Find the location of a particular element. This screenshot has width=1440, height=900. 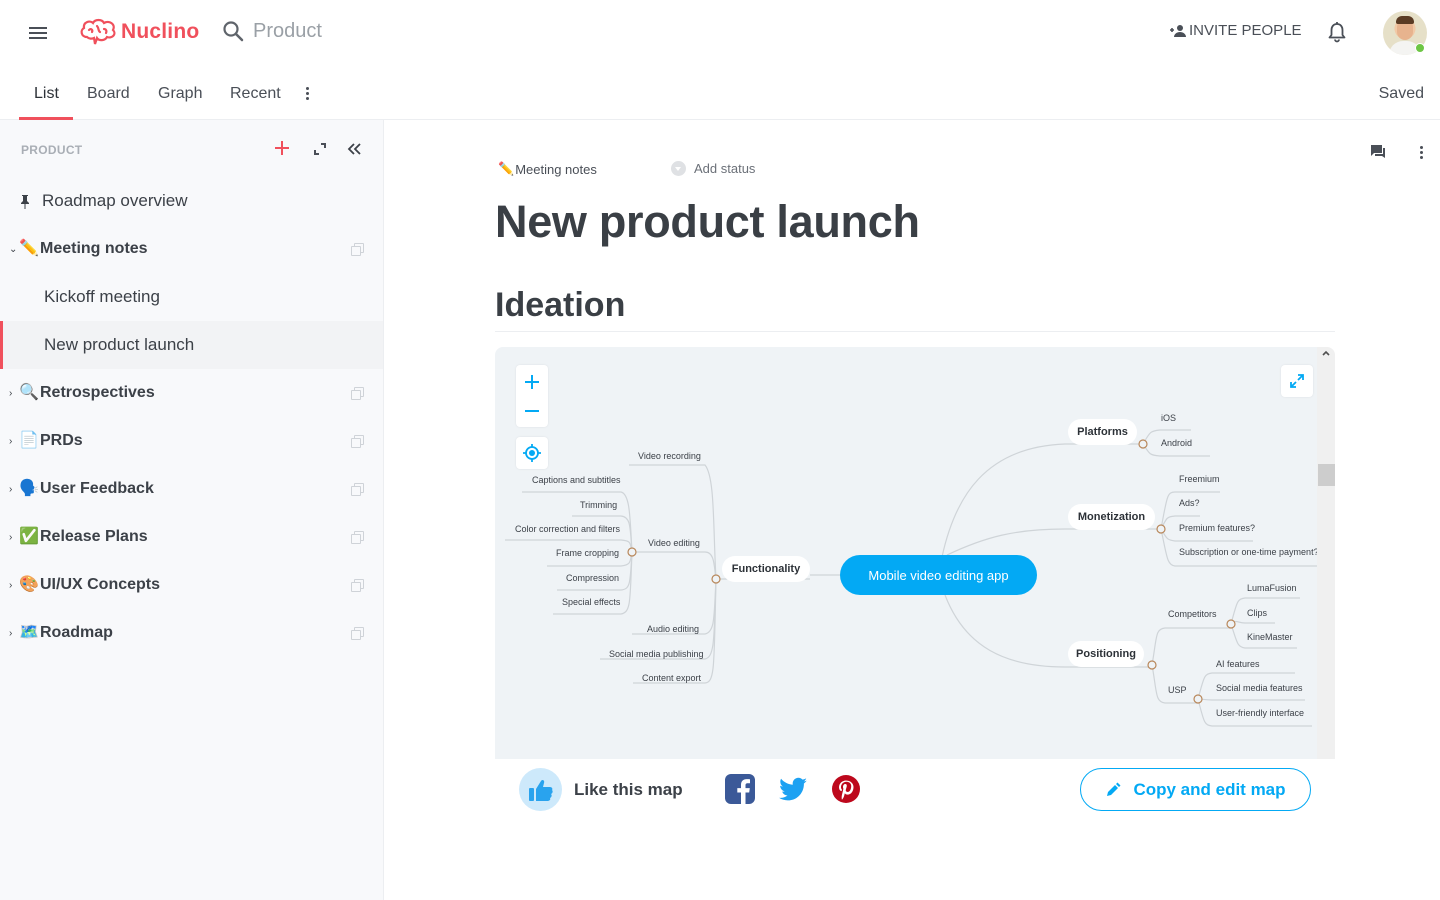

tab-graph: Graph is located at coordinates (180, 94).